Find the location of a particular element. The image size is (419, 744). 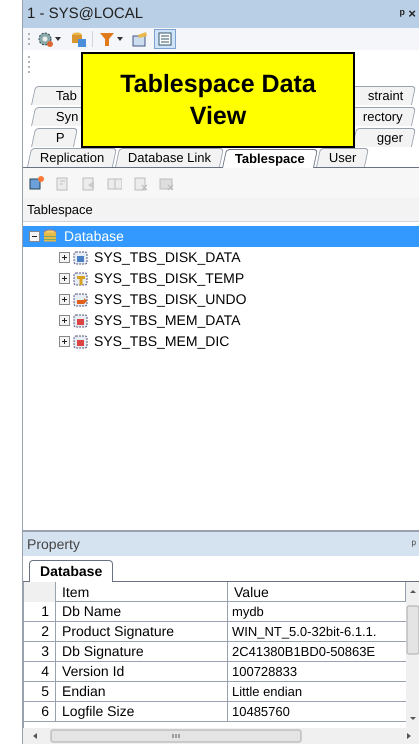

panel-title: Property is located at coordinates (53, 544).